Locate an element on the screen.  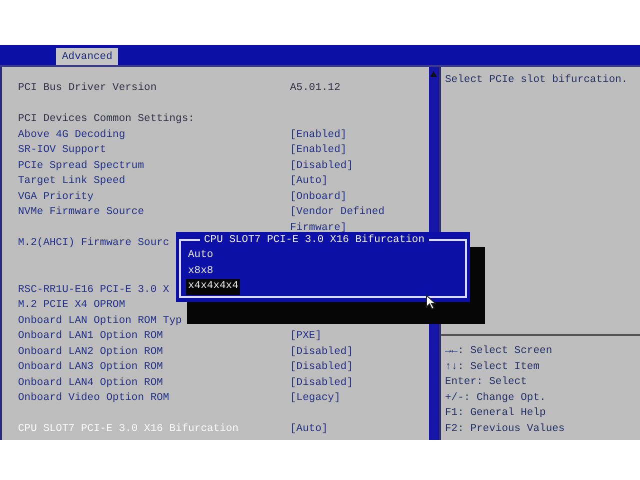
key-hint: F1: General Help is located at coordinates (496, 413).